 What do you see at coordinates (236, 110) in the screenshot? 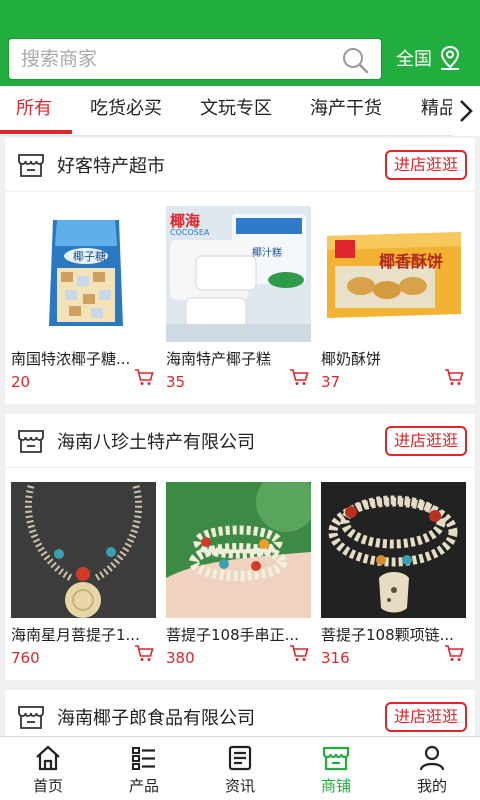
I see `tab-collectibles: 文玩专区` at bounding box center [236, 110].